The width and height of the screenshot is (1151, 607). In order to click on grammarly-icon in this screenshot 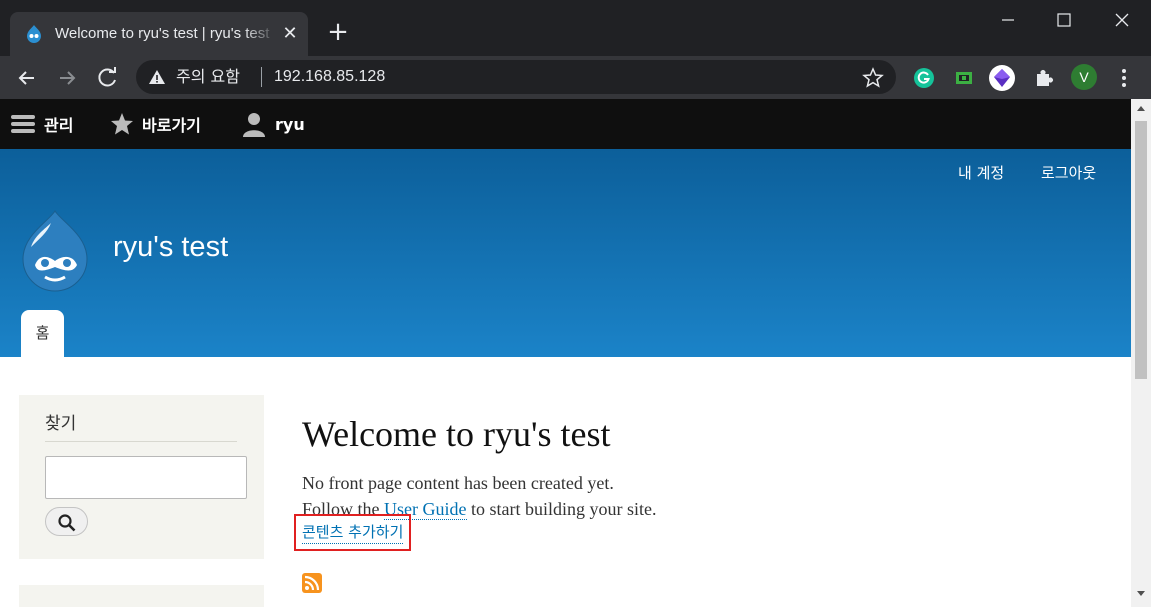, I will do `click(924, 78)`.